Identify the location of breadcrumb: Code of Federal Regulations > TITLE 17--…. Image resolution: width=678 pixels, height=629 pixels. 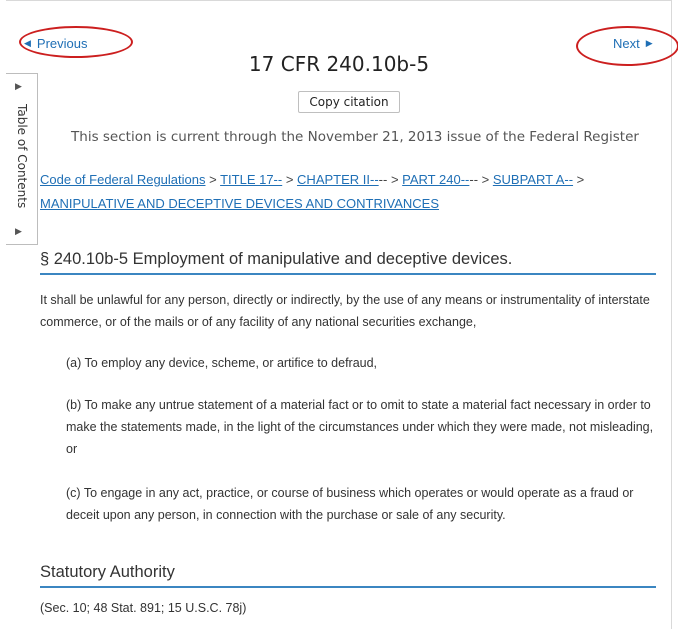
(350, 192).